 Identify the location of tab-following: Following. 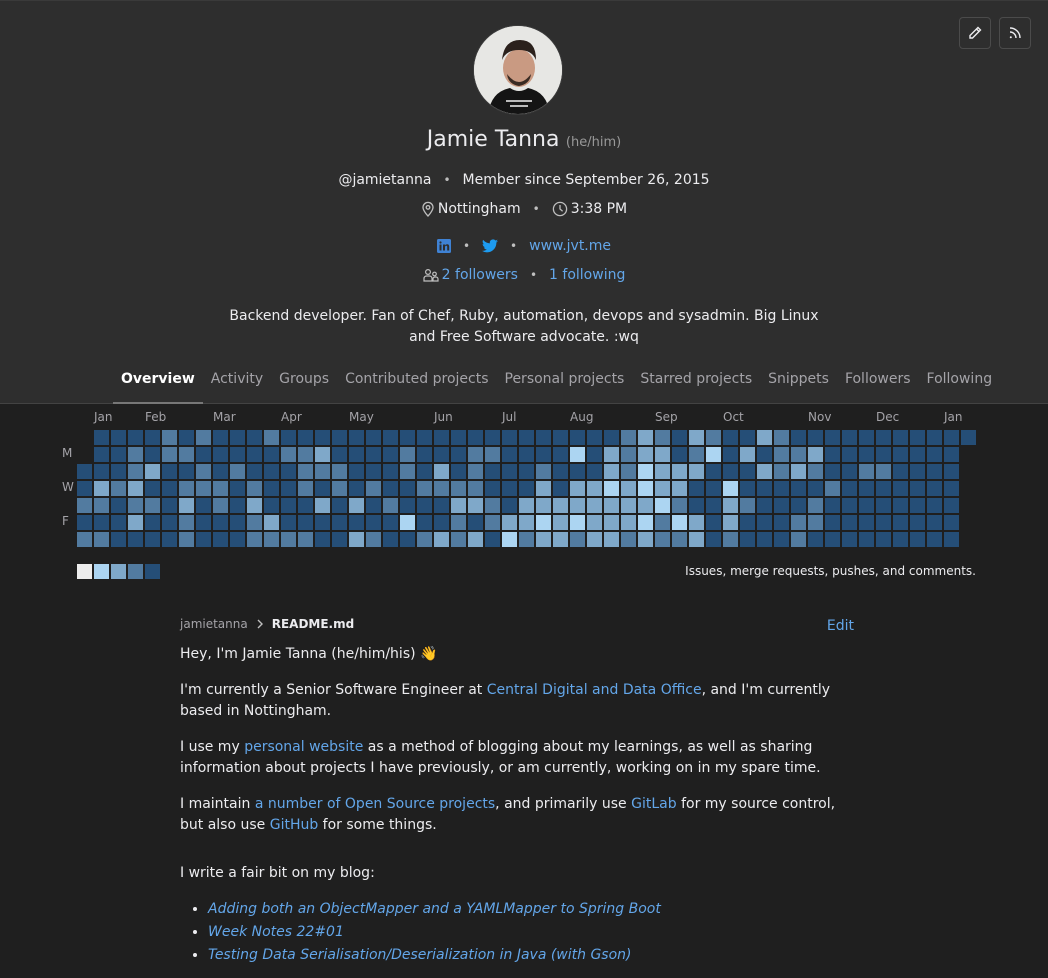
(960, 382).